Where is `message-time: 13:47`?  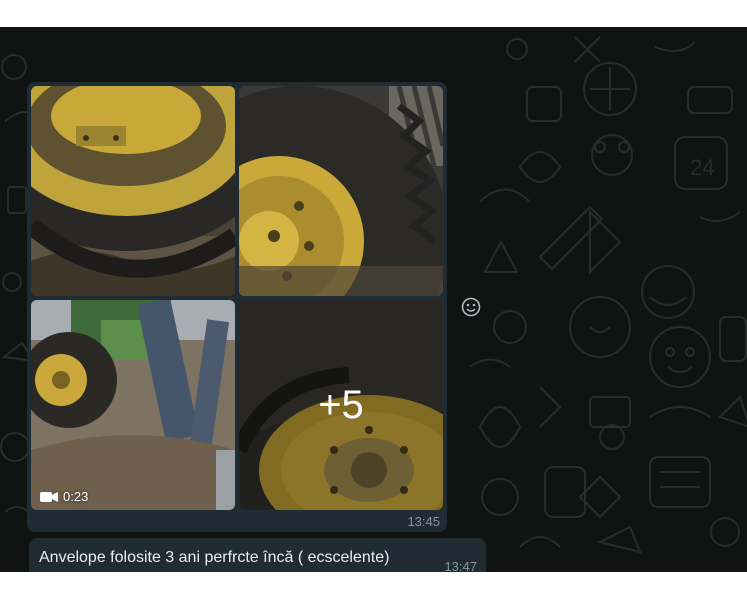
message-time: 13:47 is located at coordinates (460, 565).